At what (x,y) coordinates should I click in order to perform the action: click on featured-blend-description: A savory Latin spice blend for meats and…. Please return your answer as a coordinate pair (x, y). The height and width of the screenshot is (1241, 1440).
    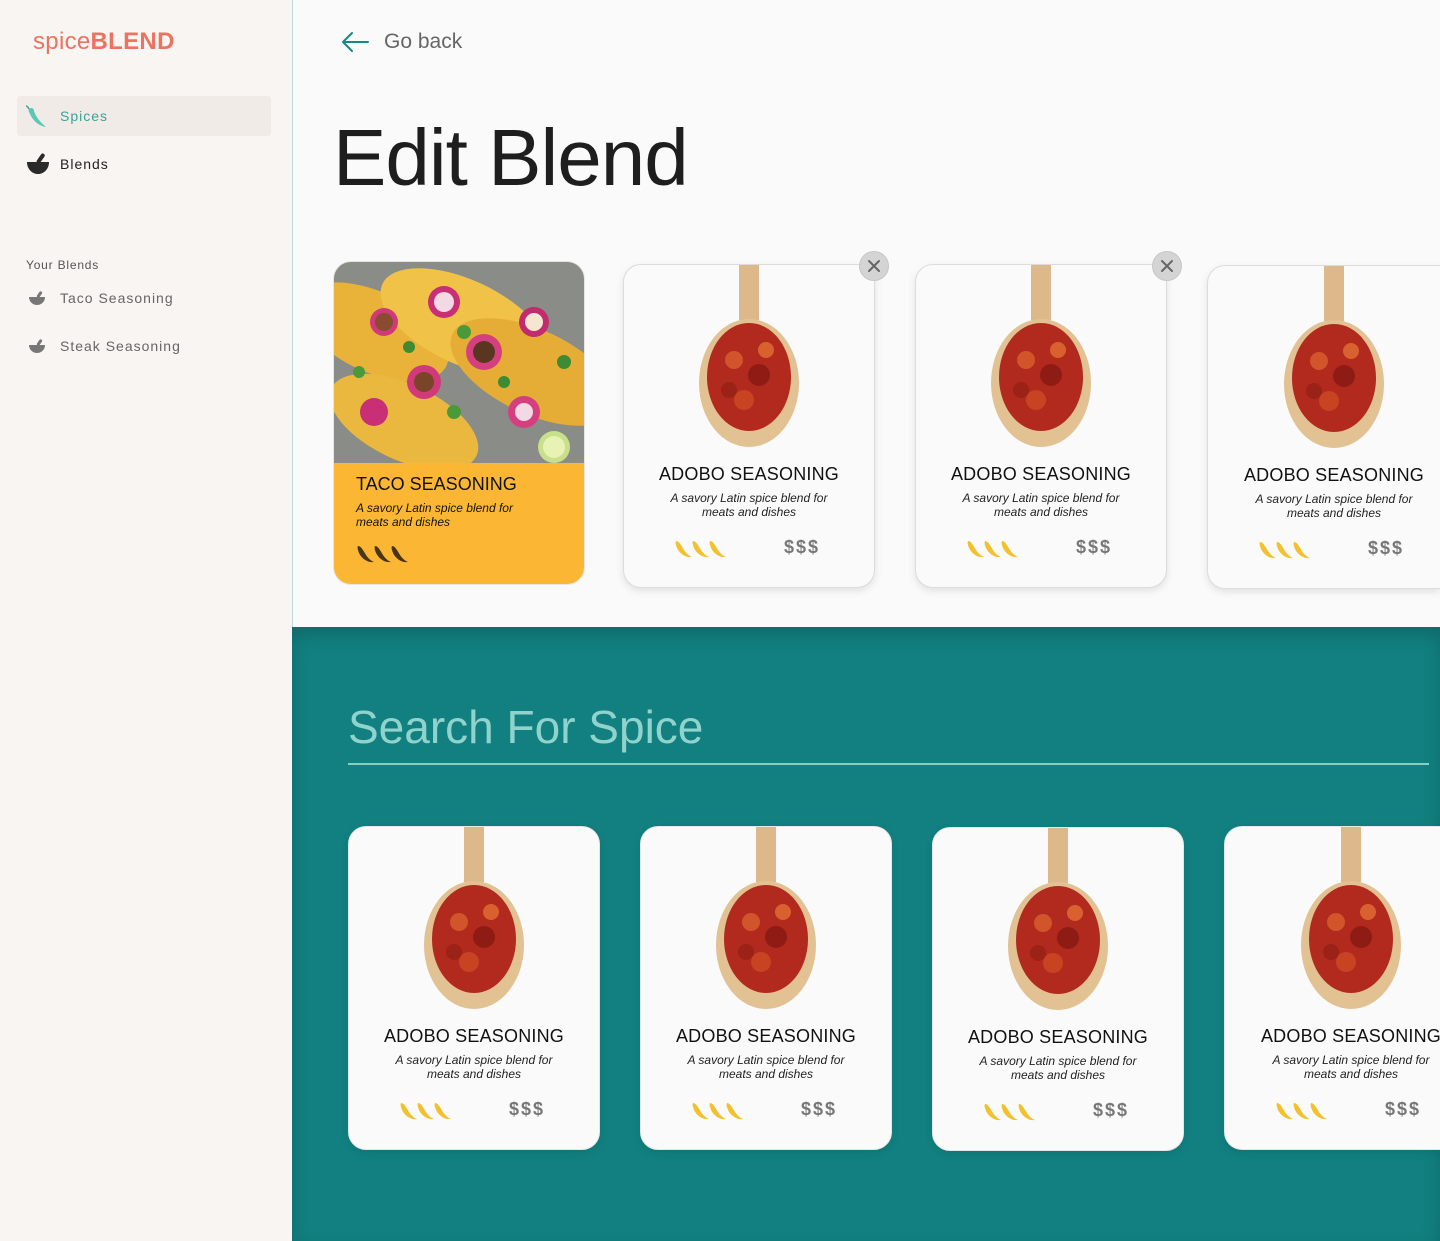
    Looking at the image, I should click on (434, 515).